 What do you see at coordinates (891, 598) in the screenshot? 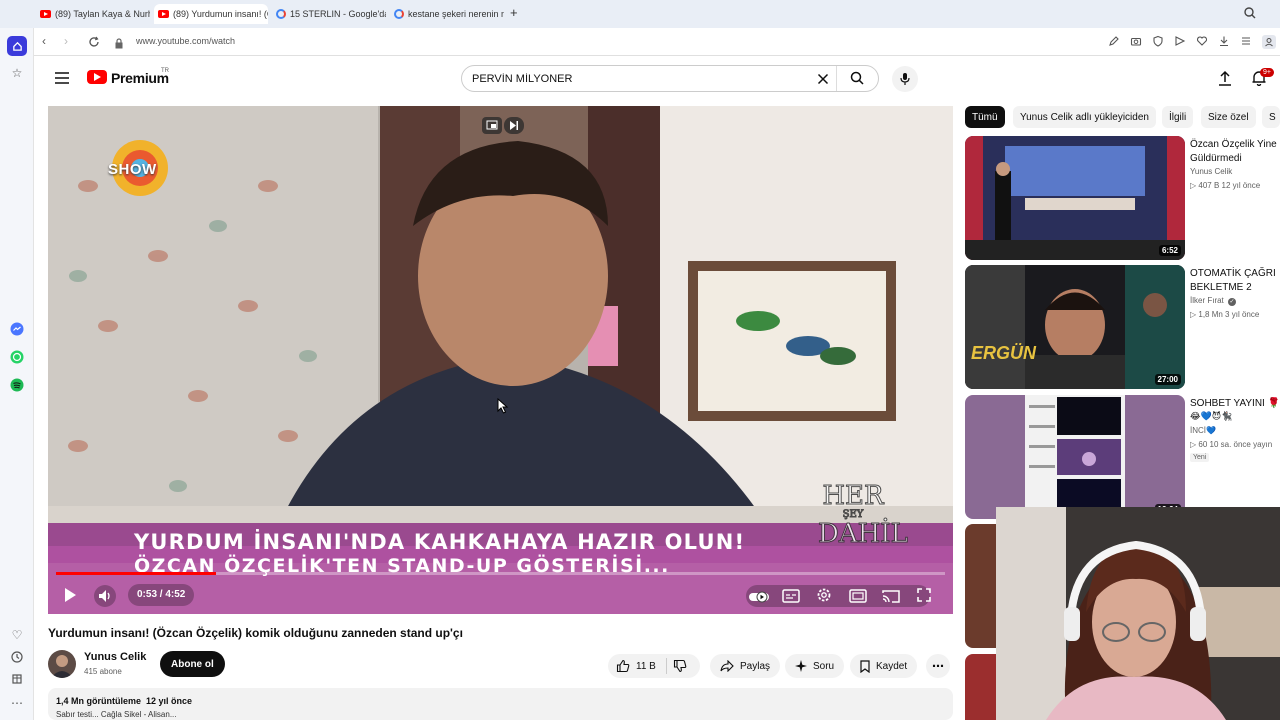
I see `cast-icon` at bounding box center [891, 598].